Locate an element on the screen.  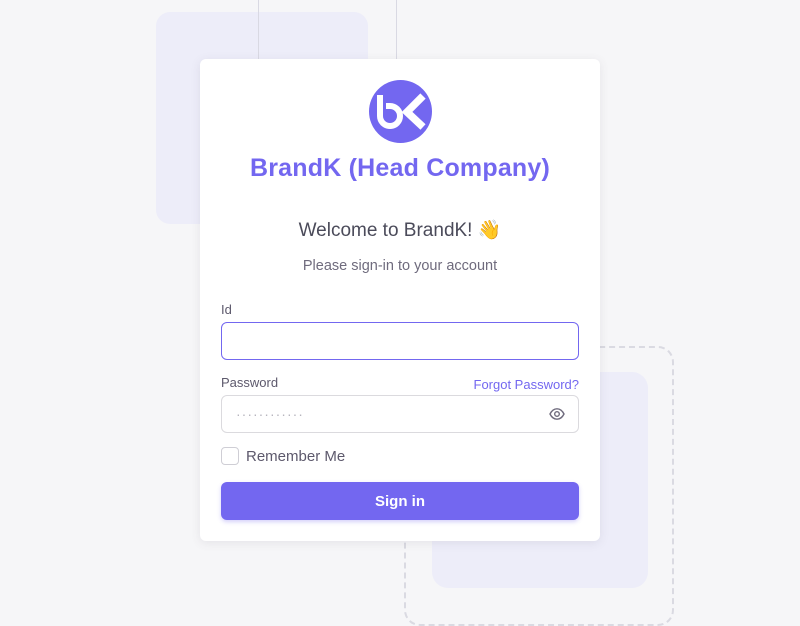
sign-in-button: Sign in is located at coordinates (400, 501).